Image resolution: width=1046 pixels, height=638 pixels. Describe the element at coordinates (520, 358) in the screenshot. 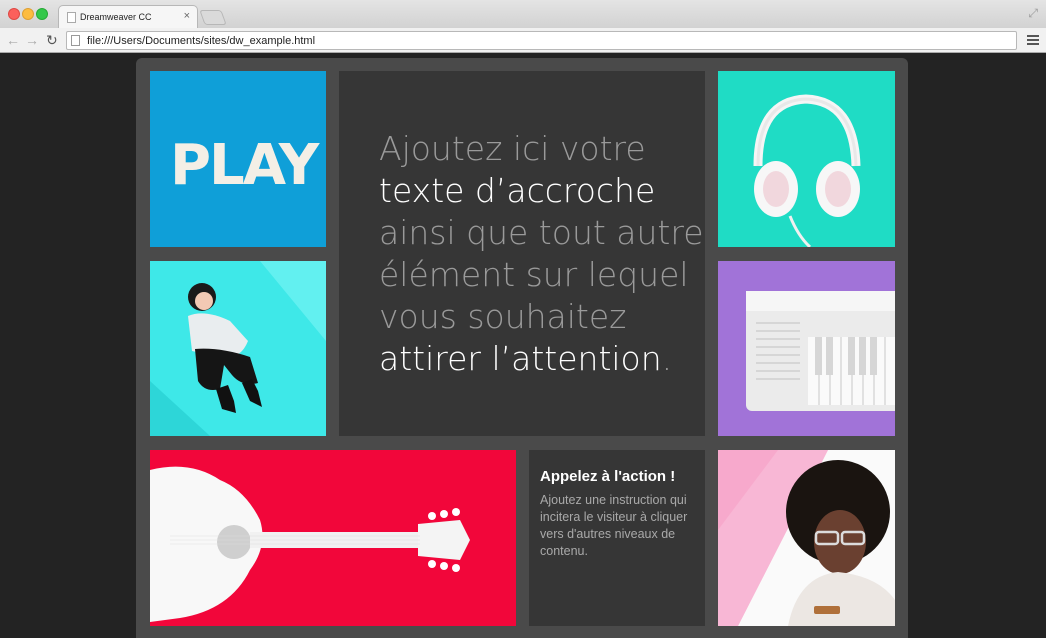

I see `hero-line-highlight: attirer l’attention` at that location.